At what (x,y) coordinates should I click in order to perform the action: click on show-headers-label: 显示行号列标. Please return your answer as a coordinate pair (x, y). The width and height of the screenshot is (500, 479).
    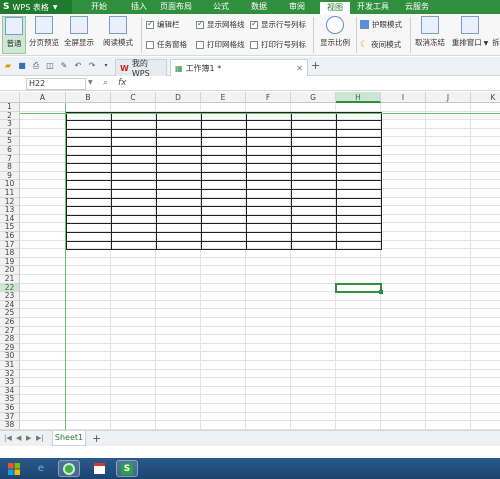
    Looking at the image, I should click on (283, 24).